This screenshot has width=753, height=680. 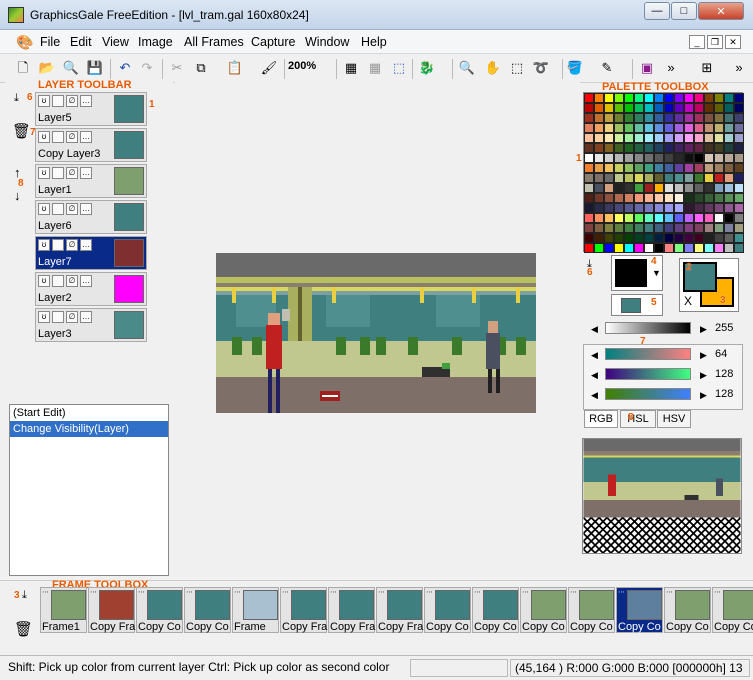 What do you see at coordinates (399, 68) in the screenshot?
I see `select-frame-icon: ⬚` at bounding box center [399, 68].